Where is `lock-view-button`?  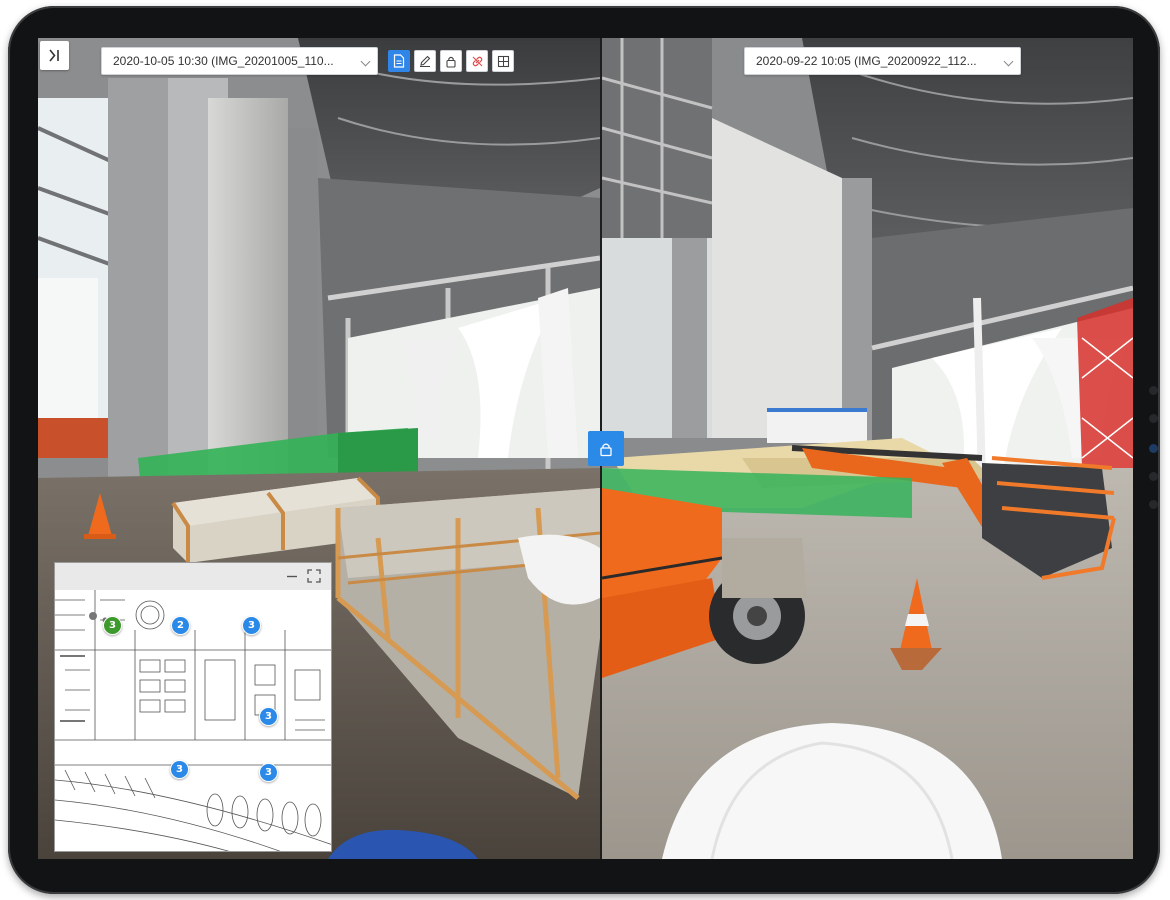 lock-view-button is located at coordinates (451, 61).